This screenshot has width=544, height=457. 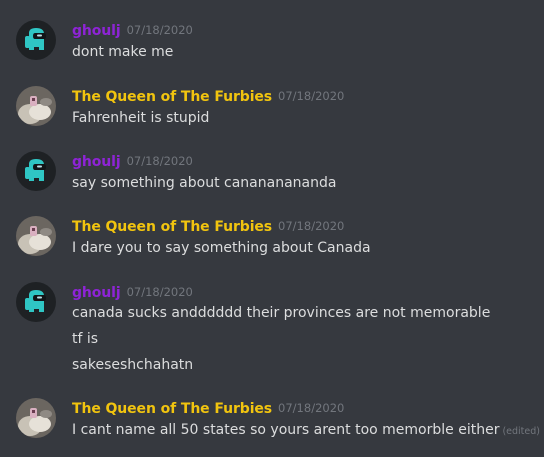 I want to click on message-text: Fahrenheit is stupid, so click(x=141, y=118).